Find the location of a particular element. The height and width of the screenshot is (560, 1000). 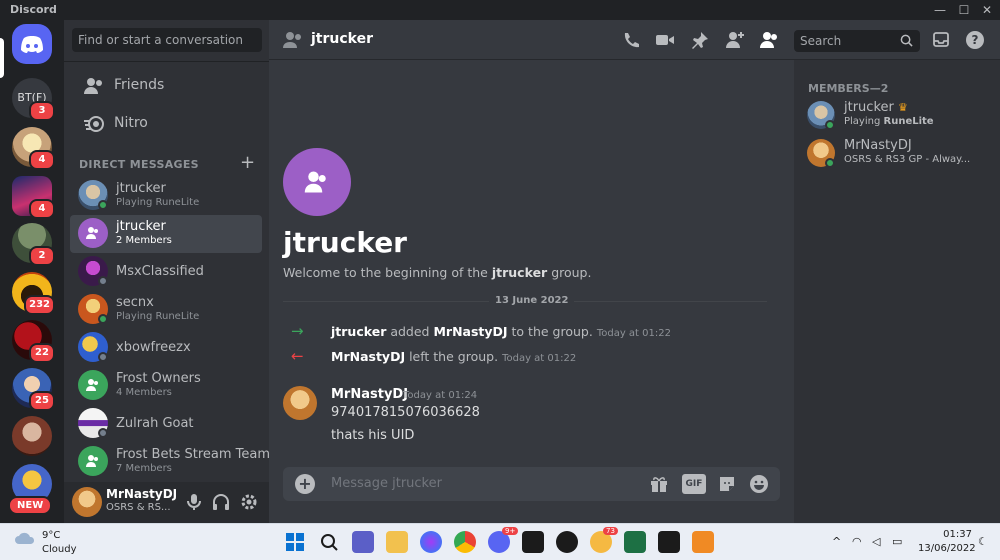

dm-item: xbowfreezx is located at coordinates (166, 348).